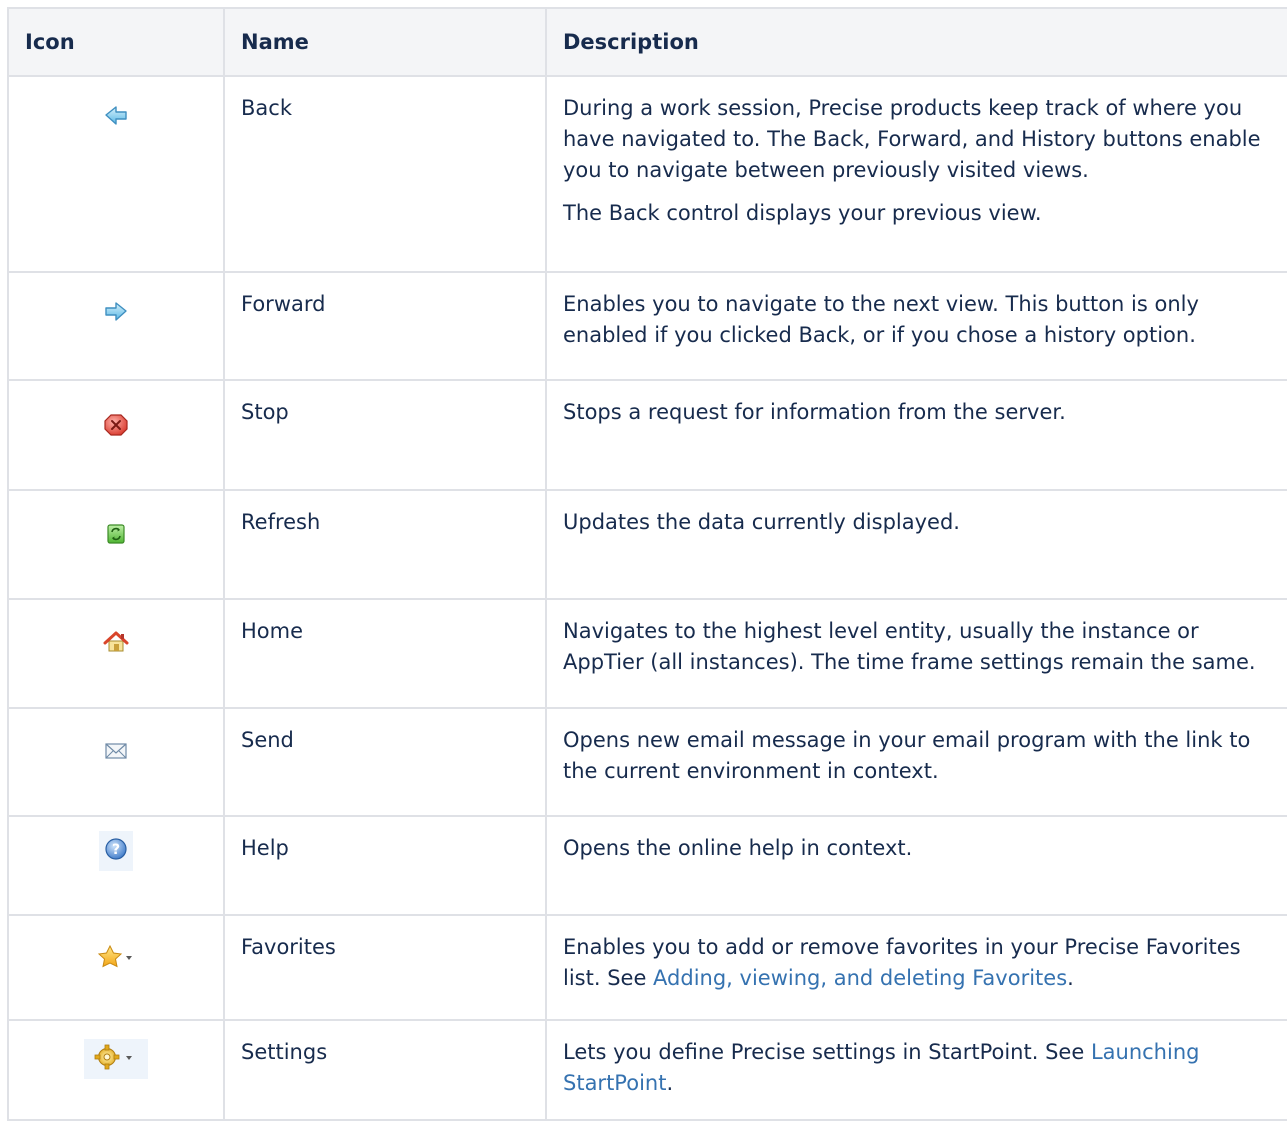 This screenshot has width=1287, height=1121. What do you see at coordinates (385, 174) in the screenshot?
I see `row-name: Back` at bounding box center [385, 174].